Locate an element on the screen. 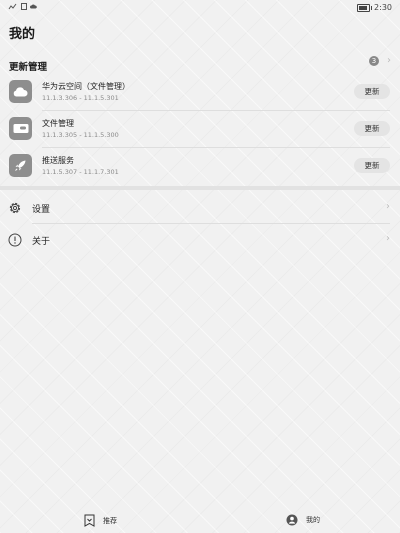 This screenshot has width=400, height=533. cloud-status-icon is located at coordinates (33, 6).